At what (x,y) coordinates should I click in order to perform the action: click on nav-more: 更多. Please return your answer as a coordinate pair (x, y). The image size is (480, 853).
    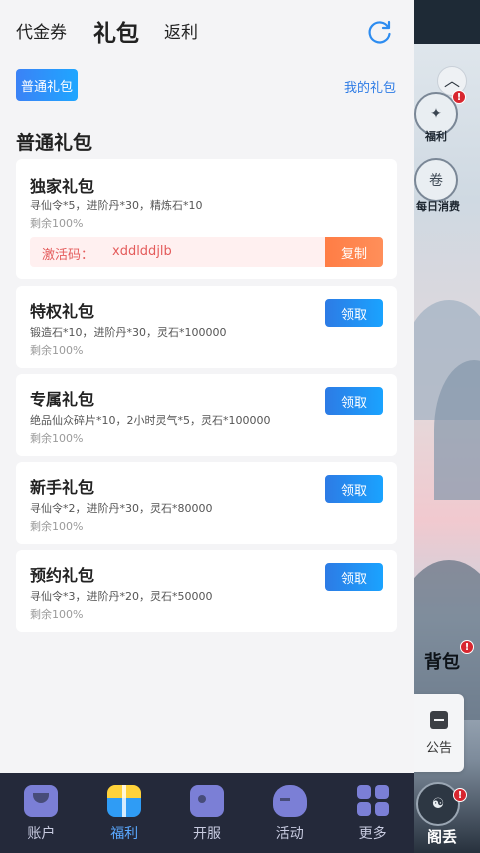
    Looking at the image, I should click on (372, 813).